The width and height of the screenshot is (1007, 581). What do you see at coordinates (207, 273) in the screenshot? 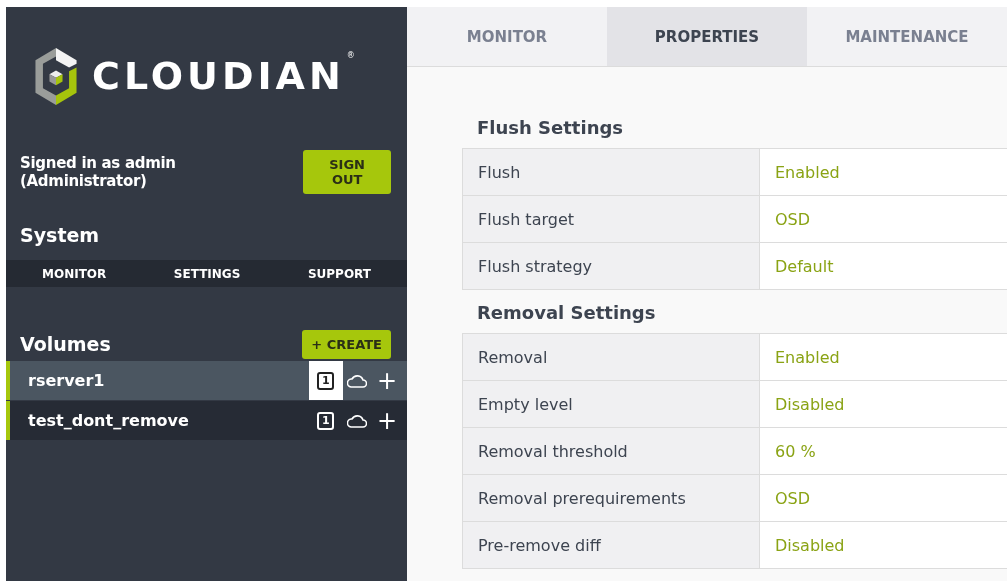
I see `nav-link: SETTINGS` at bounding box center [207, 273].